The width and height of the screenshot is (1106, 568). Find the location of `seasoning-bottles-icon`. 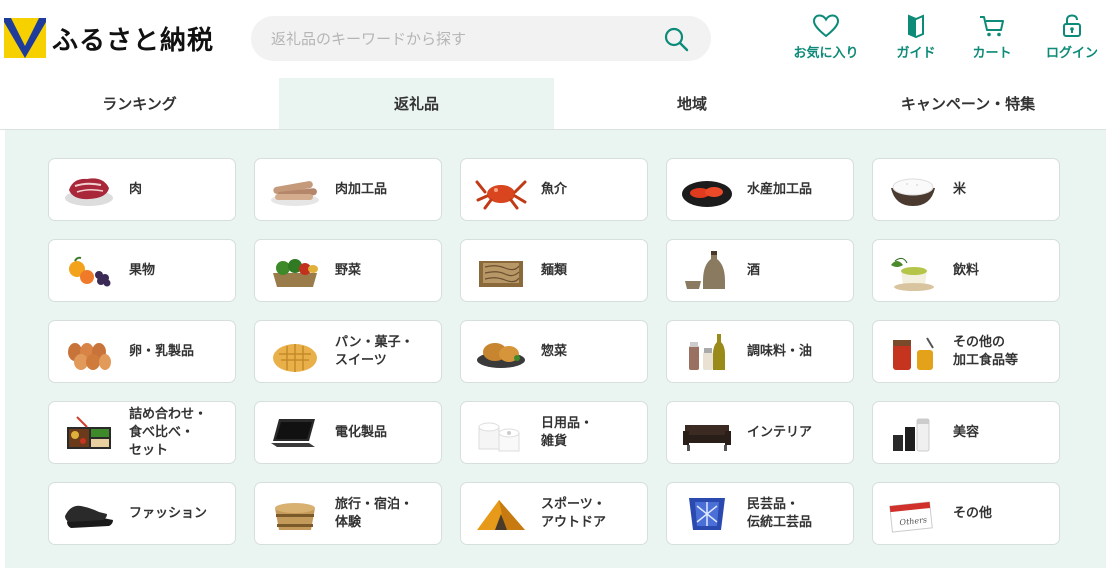

seasoning-bottles-icon is located at coordinates (707, 352).